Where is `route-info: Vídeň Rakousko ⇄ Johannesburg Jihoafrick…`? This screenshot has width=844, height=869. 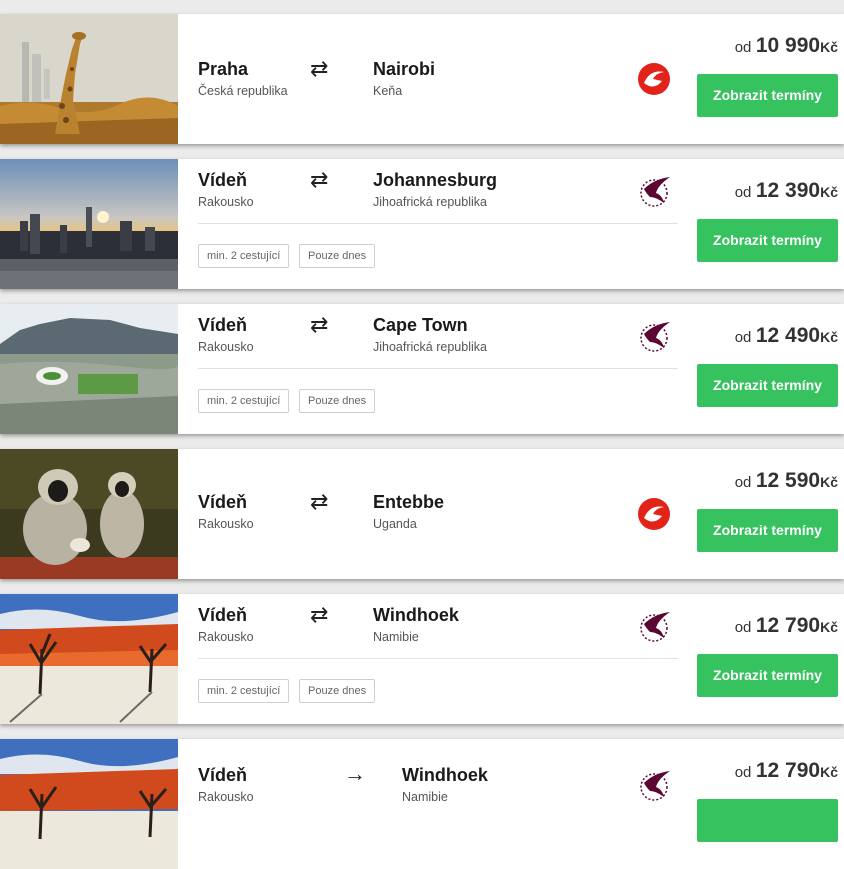 route-info: Vídeň Rakousko ⇄ Johannesburg Jihoafrick… is located at coordinates (438, 224).